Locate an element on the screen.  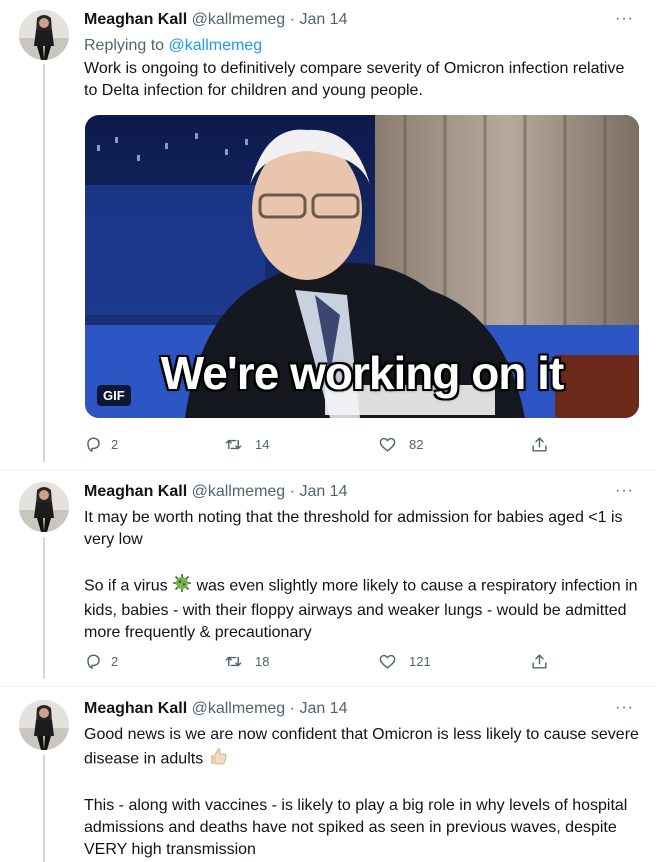
retweet-count: 18 is located at coordinates (262, 661).